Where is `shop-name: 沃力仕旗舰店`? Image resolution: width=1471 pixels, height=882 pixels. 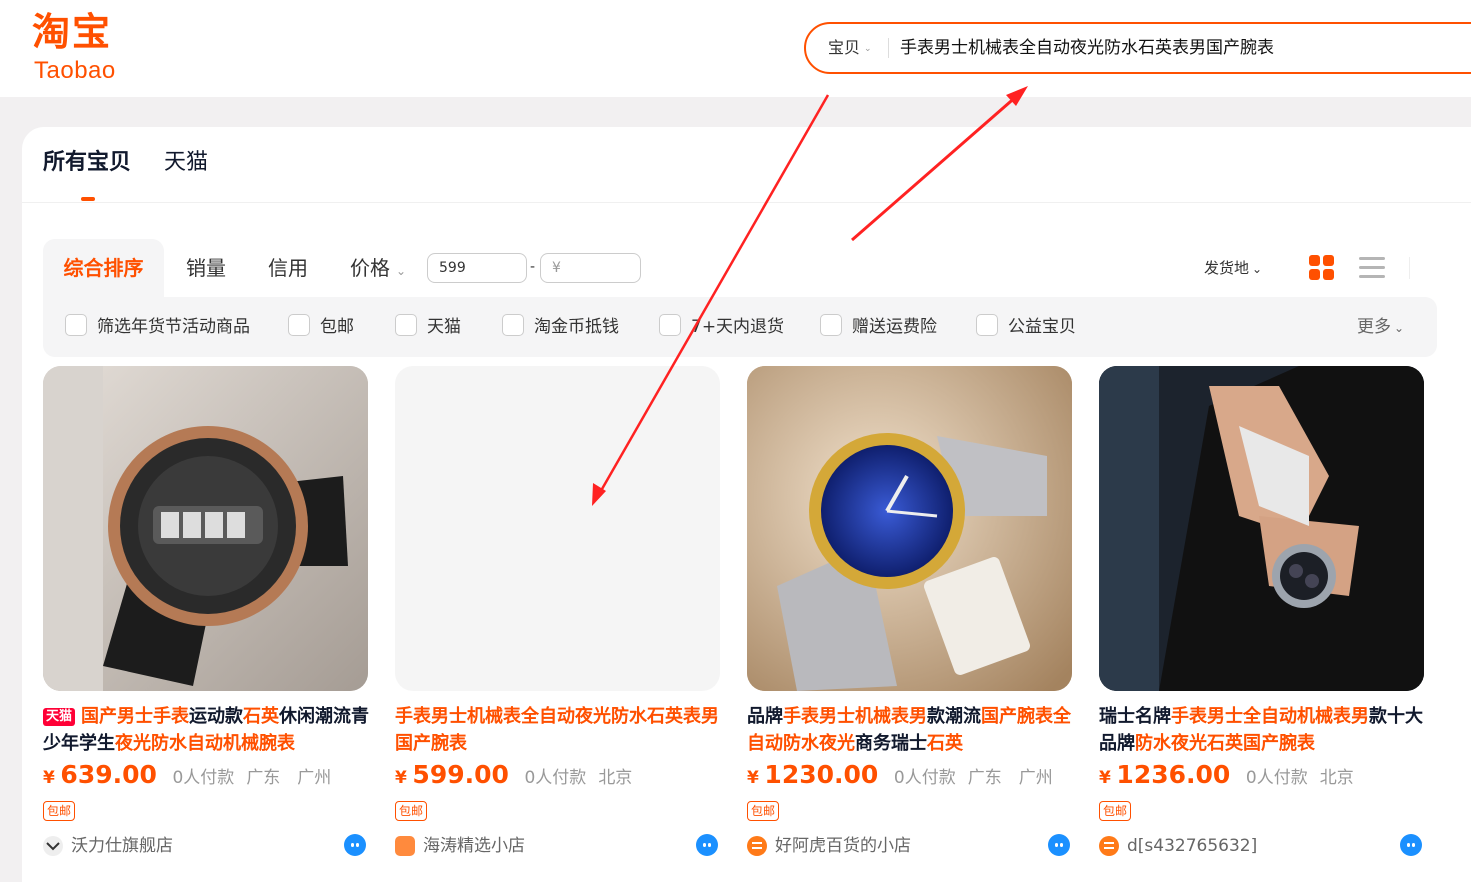 shop-name: 沃力仕旗舰店 is located at coordinates (122, 846).